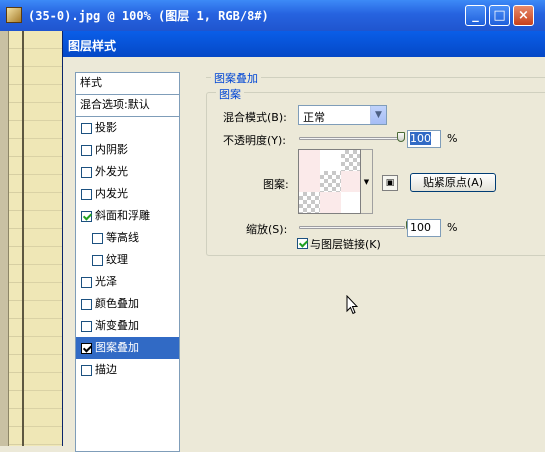  I want to click on style-item: 内阴影, so click(127, 150).